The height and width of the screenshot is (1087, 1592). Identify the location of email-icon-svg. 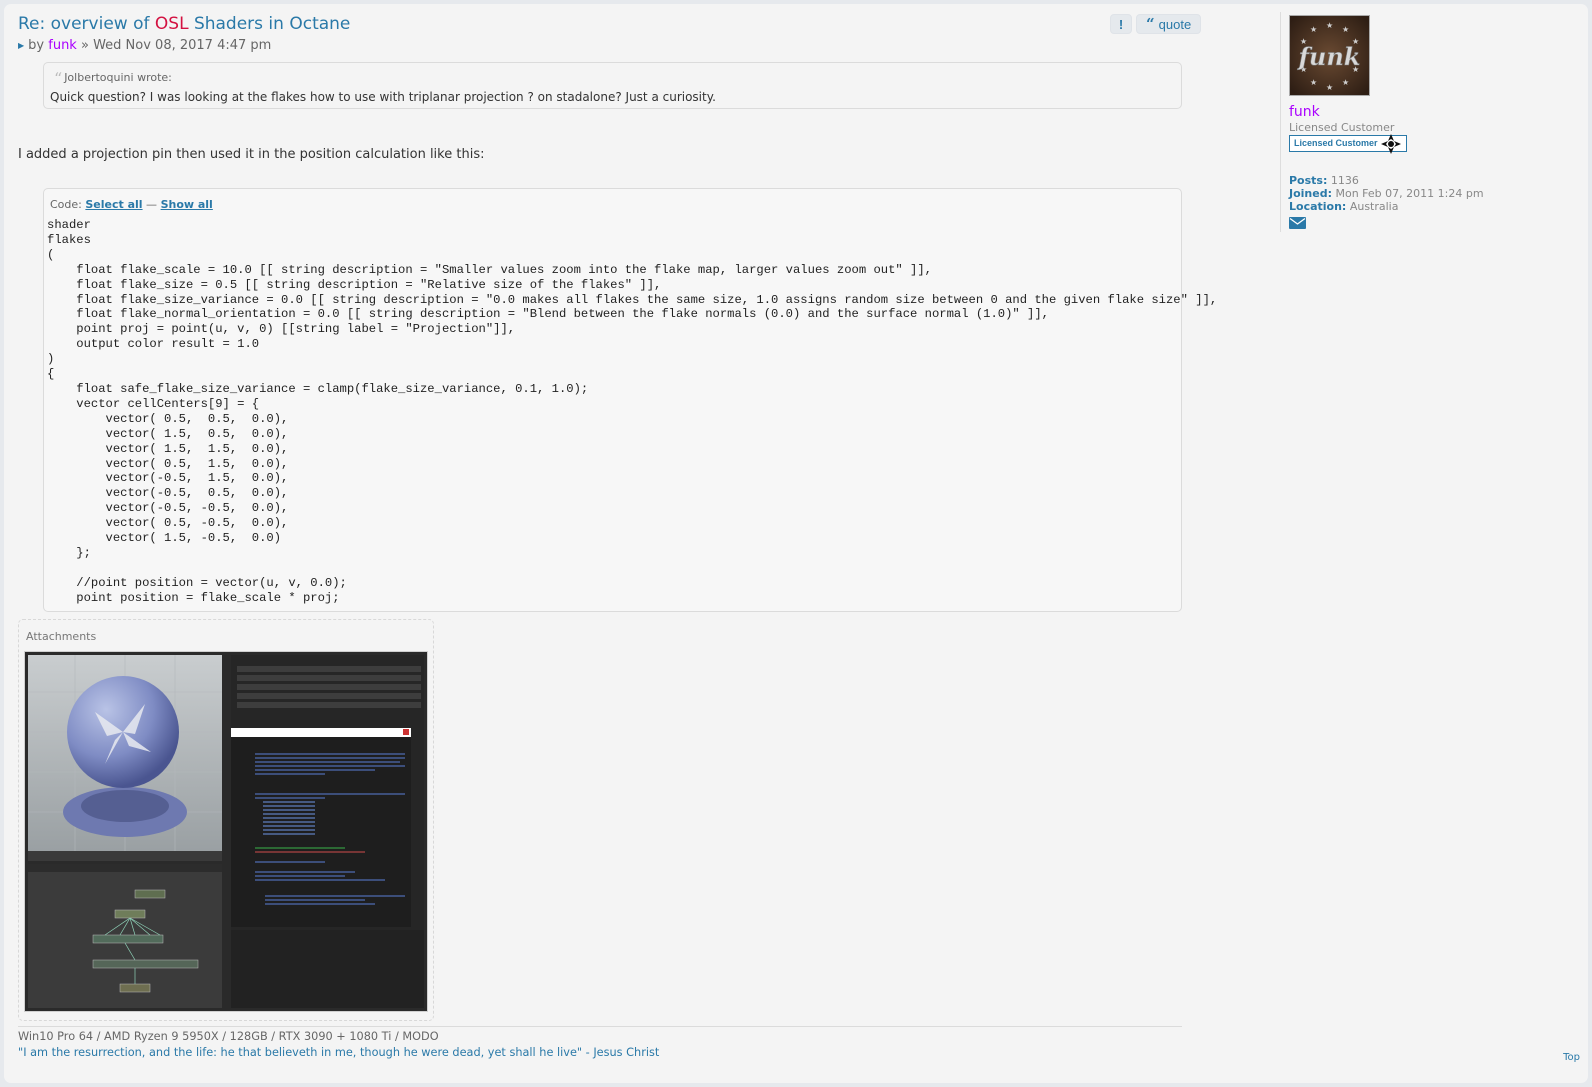
(1297, 223).